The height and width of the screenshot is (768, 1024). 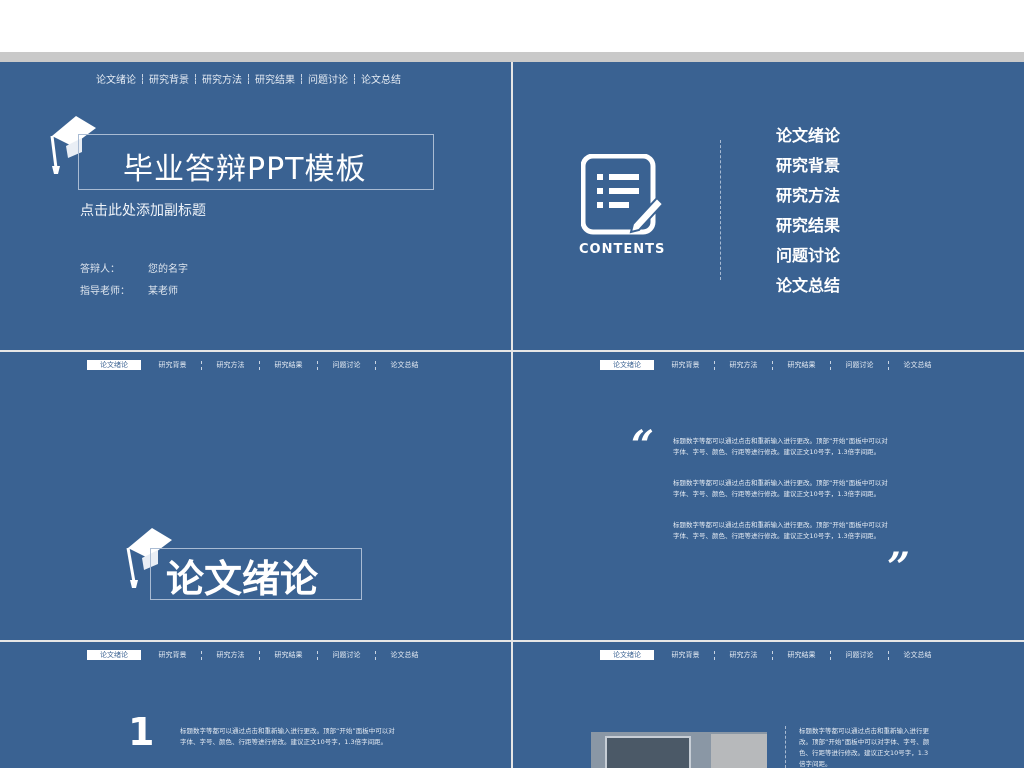 I want to click on toc-item: 研究结果, so click(x=808, y=224).